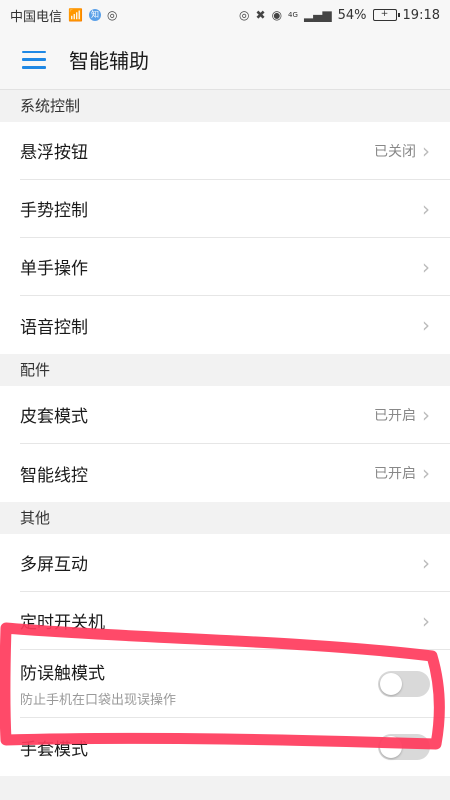 Image resolution: width=450 pixels, height=800 pixels. What do you see at coordinates (94, 15) in the screenshot?
I see `notification-badge-icon: 知` at bounding box center [94, 15].